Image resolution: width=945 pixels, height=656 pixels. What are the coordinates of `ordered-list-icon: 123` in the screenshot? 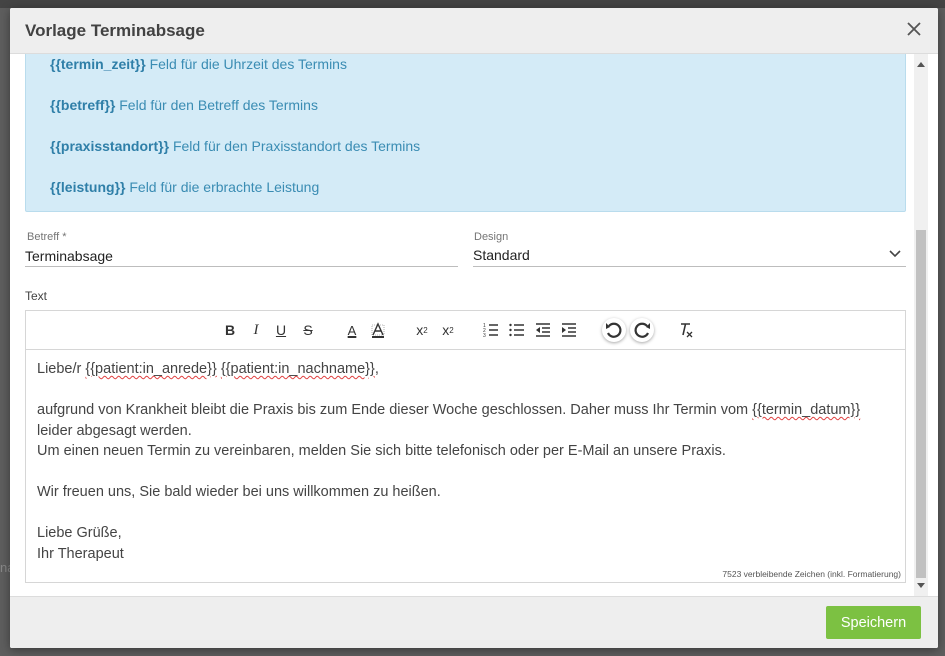 It's located at (491, 330).